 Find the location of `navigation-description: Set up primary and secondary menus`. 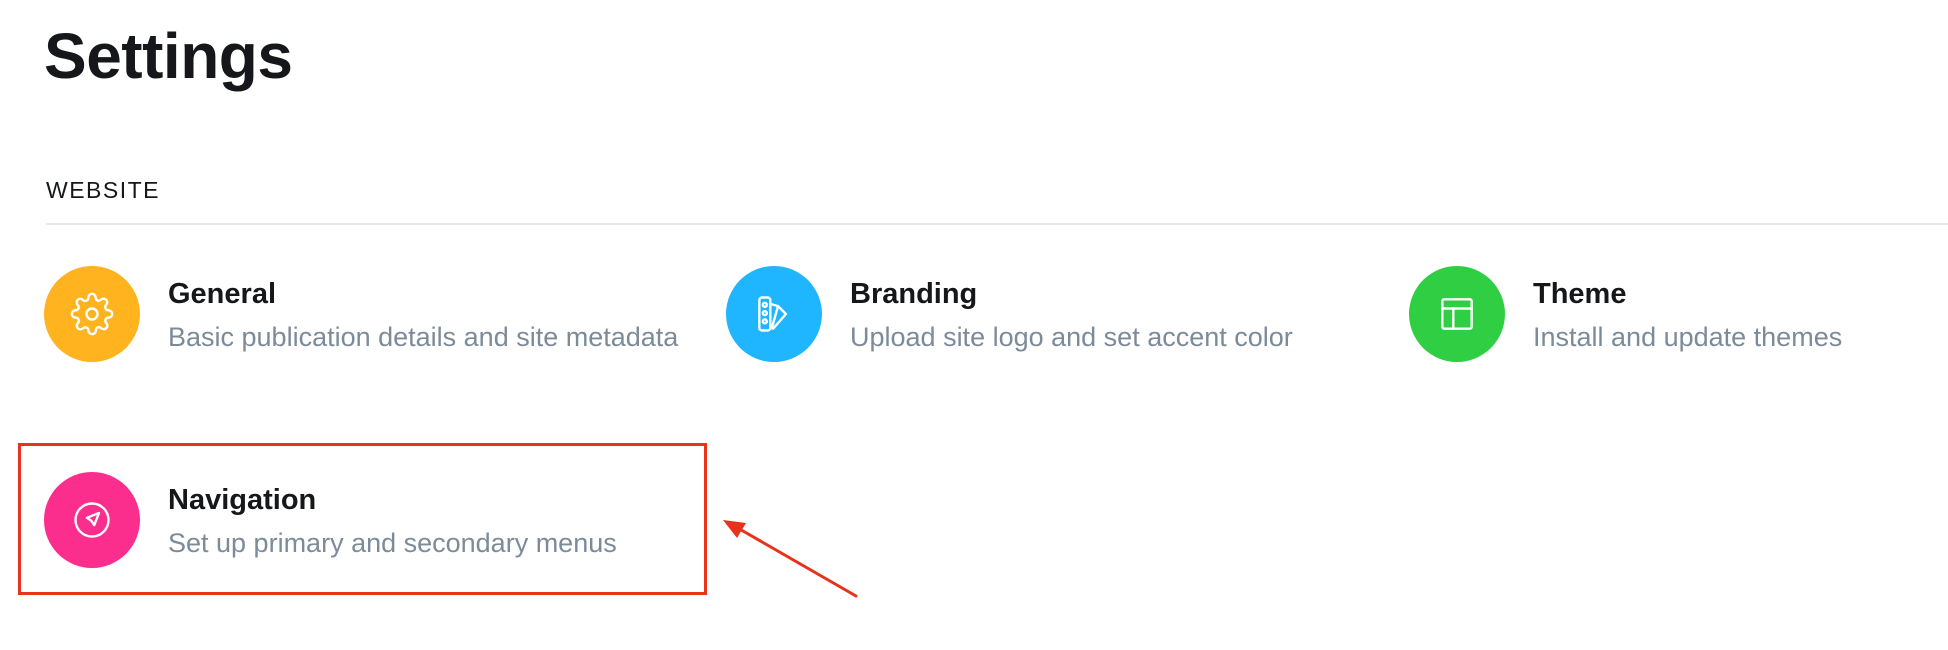

navigation-description: Set up primary and secondary menus is located at coordinates (392, 543).